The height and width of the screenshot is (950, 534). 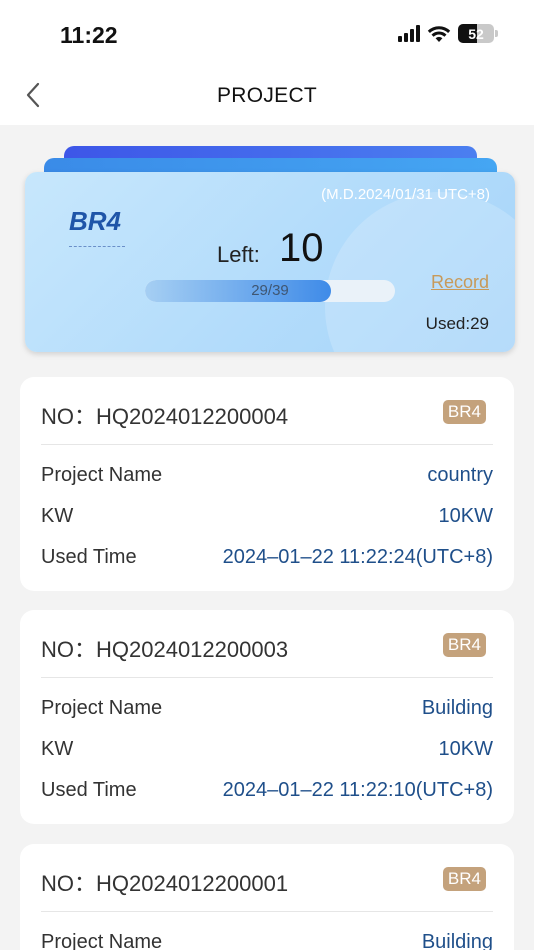 I want to click on field-project-name: Project Name country, so click(x=267, y=477).